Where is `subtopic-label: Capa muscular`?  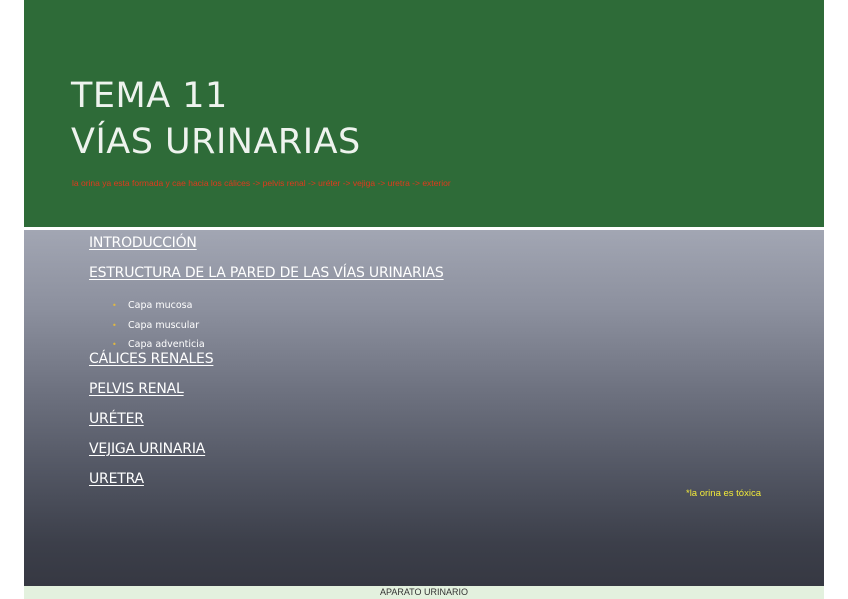
subtopic-label: Capa muscular is located at coordinates (164, 325).